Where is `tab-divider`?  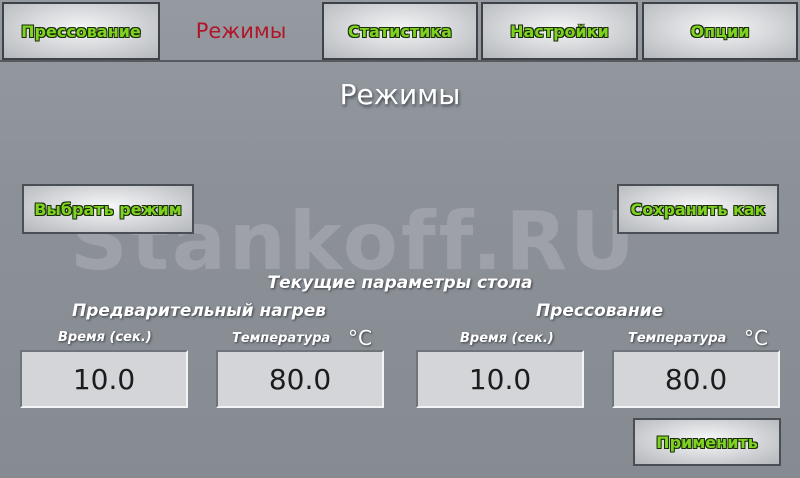 tab-divider is located at coordinates (400, 61).